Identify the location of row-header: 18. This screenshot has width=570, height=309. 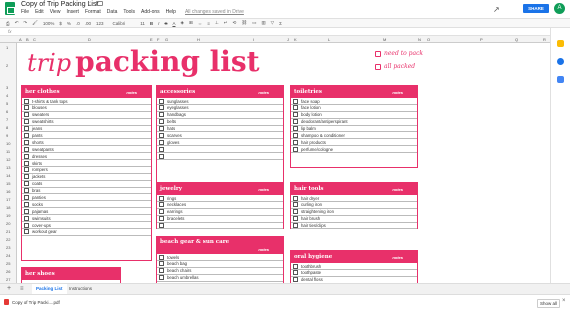
(8, 207).